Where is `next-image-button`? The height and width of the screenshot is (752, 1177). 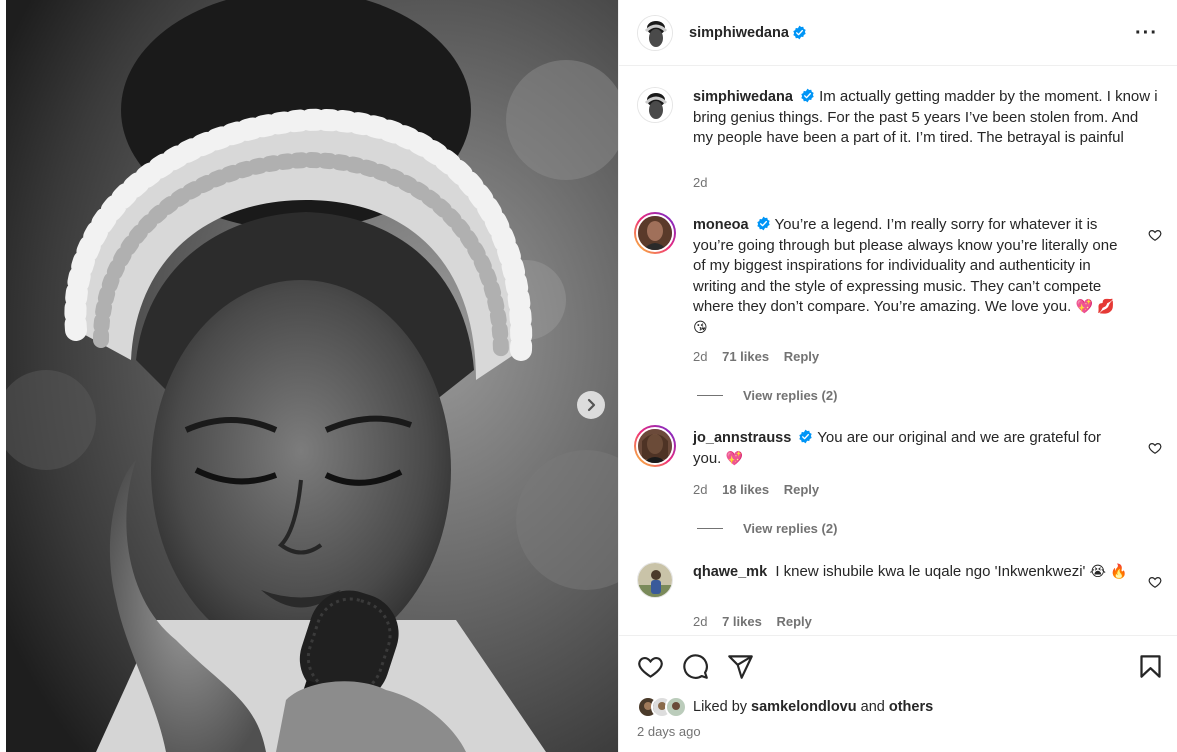 next-image-button is located at coordinates (591, 405).